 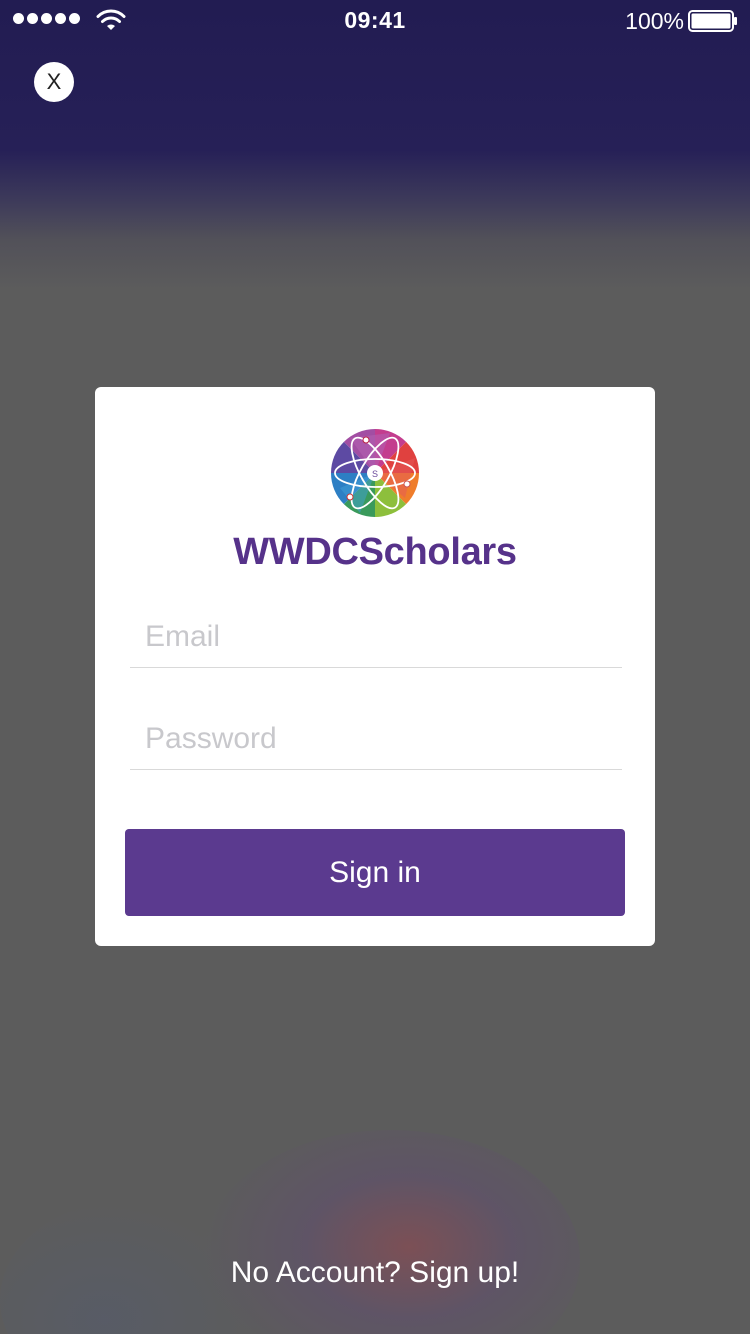 I want to click on password-field, so click(x=376, y=739).